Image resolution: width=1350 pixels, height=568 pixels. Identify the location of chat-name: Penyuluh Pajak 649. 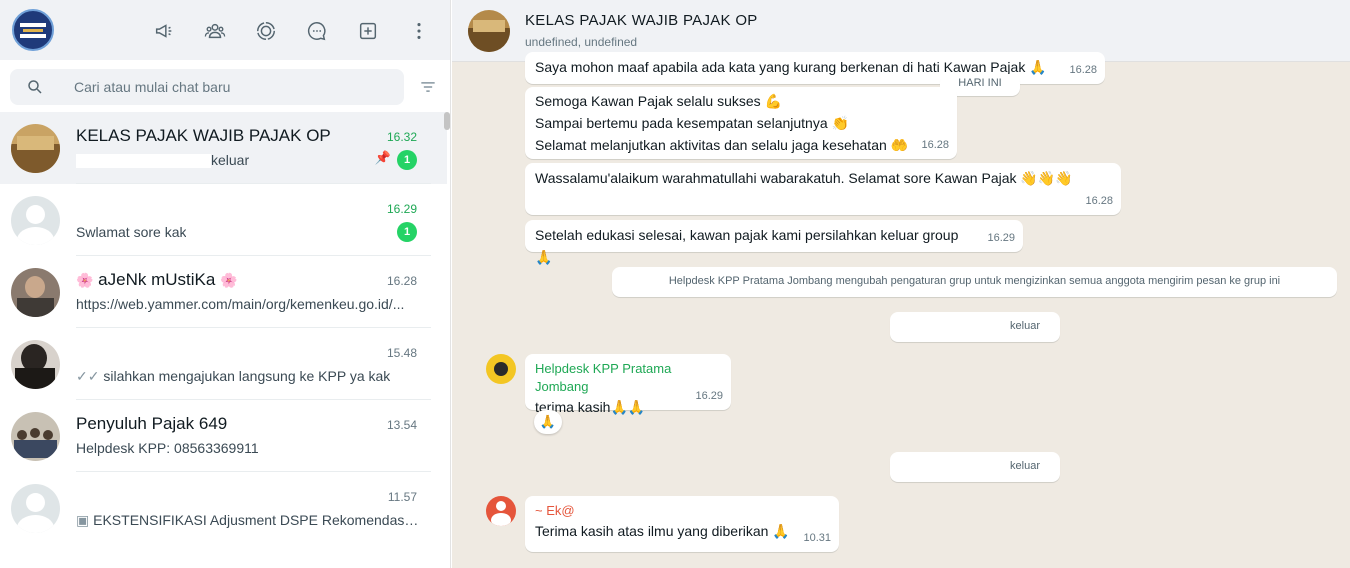
(152, 423).